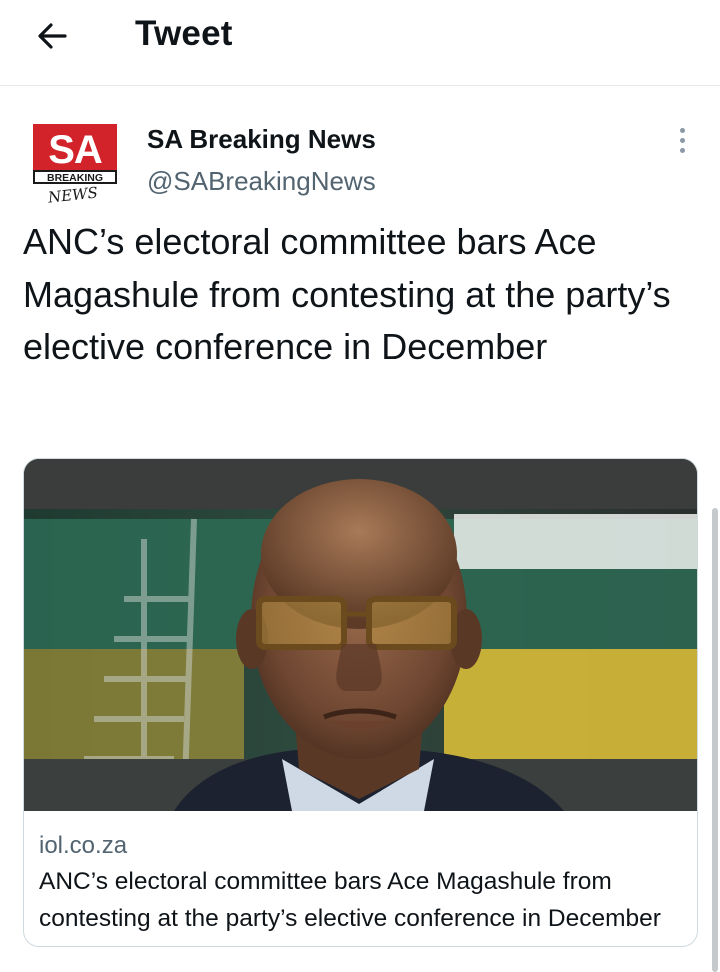 The image size is (720, 972). Describe the element at coordinates (261, 181) in the screenshot. I see `author-handle: @SABreakingNews` at that location.